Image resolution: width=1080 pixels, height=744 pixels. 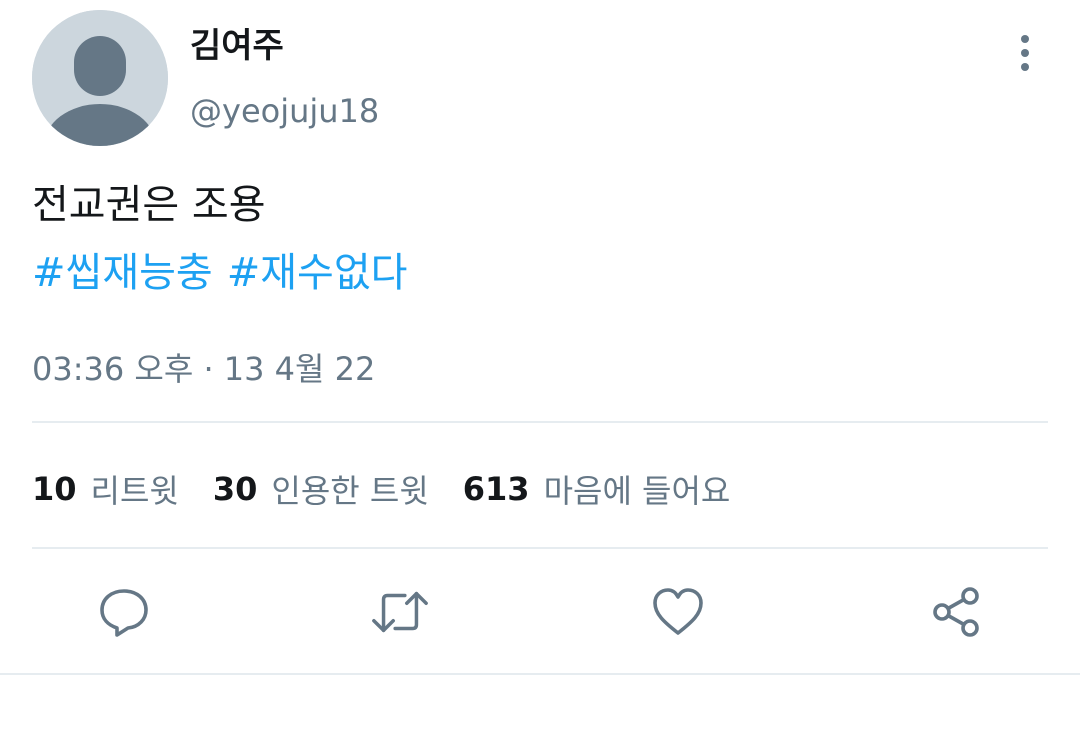 I want to click on hashtag-link: #재수없다, so click(x=317, y=273).